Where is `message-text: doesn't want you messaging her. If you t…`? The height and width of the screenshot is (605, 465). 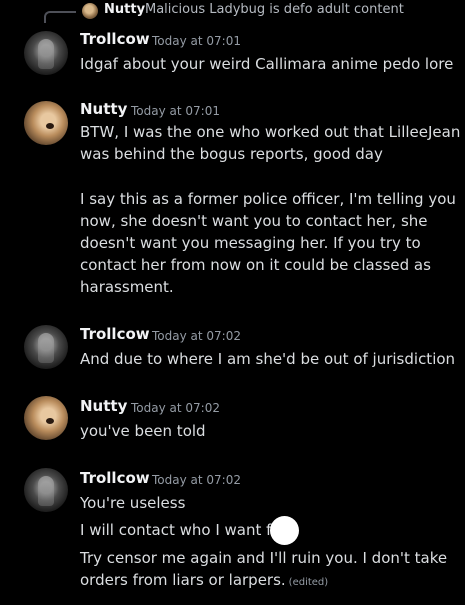 message-text: doesn't want you messaging her. If you t… is located at coordinates (250, 243).